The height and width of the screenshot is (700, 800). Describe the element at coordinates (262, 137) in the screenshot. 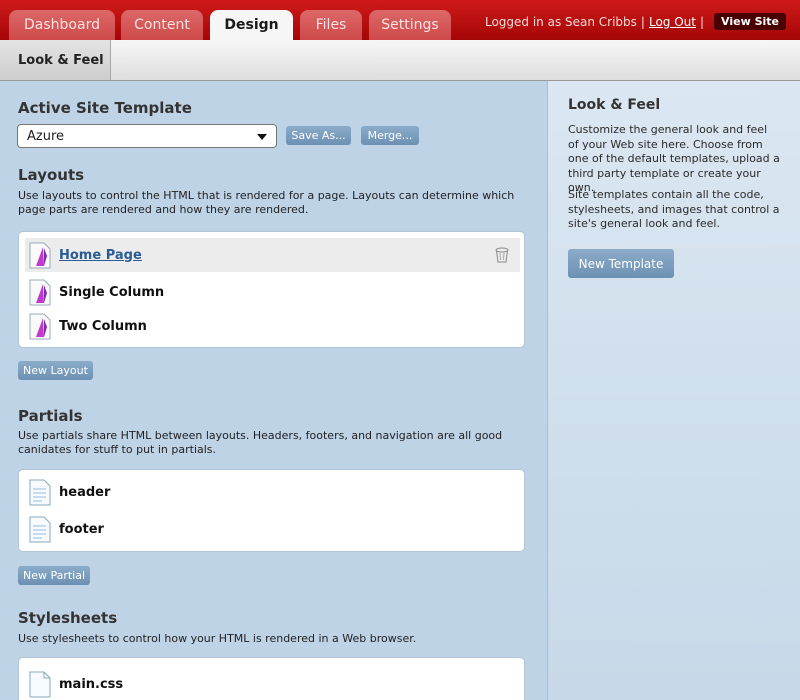

I see `dropdown-arrow-icon` at that location.